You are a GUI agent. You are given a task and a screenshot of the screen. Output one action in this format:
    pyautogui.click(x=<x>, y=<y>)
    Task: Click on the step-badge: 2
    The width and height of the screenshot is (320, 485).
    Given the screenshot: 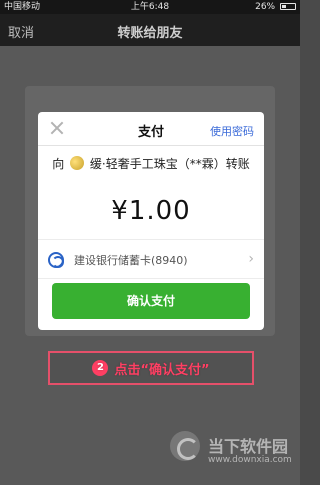 What is the action you would take?
    pyautogui.click(x=100, y=368)
    